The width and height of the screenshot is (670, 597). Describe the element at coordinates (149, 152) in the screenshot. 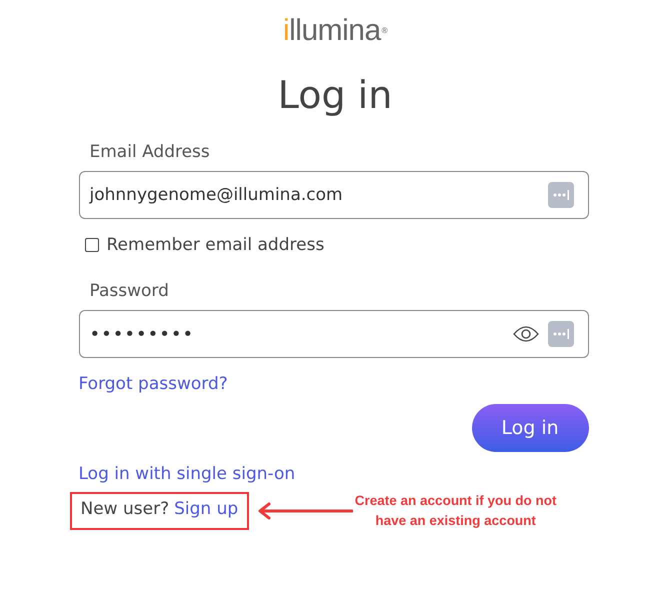

I see `field-label: Email Address` at that location.